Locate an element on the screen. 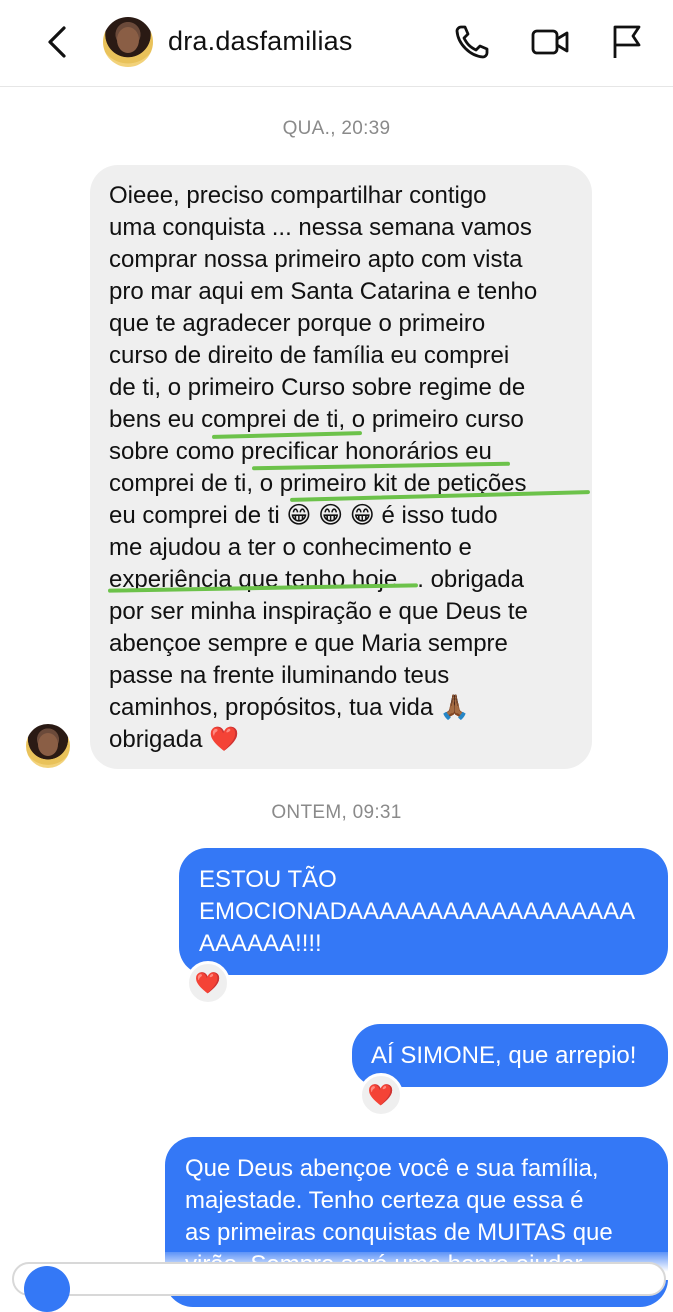  message-composer is located at coordinates (339, 1279).